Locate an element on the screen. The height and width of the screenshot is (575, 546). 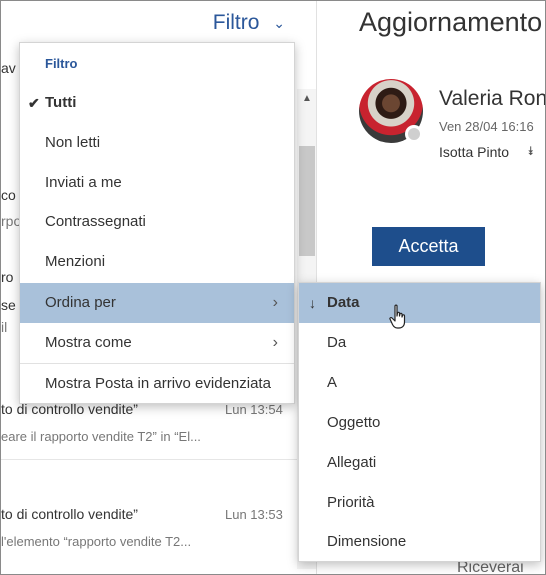
menu-item-view-as: Mostra come › is located at coordinates (157, 343).